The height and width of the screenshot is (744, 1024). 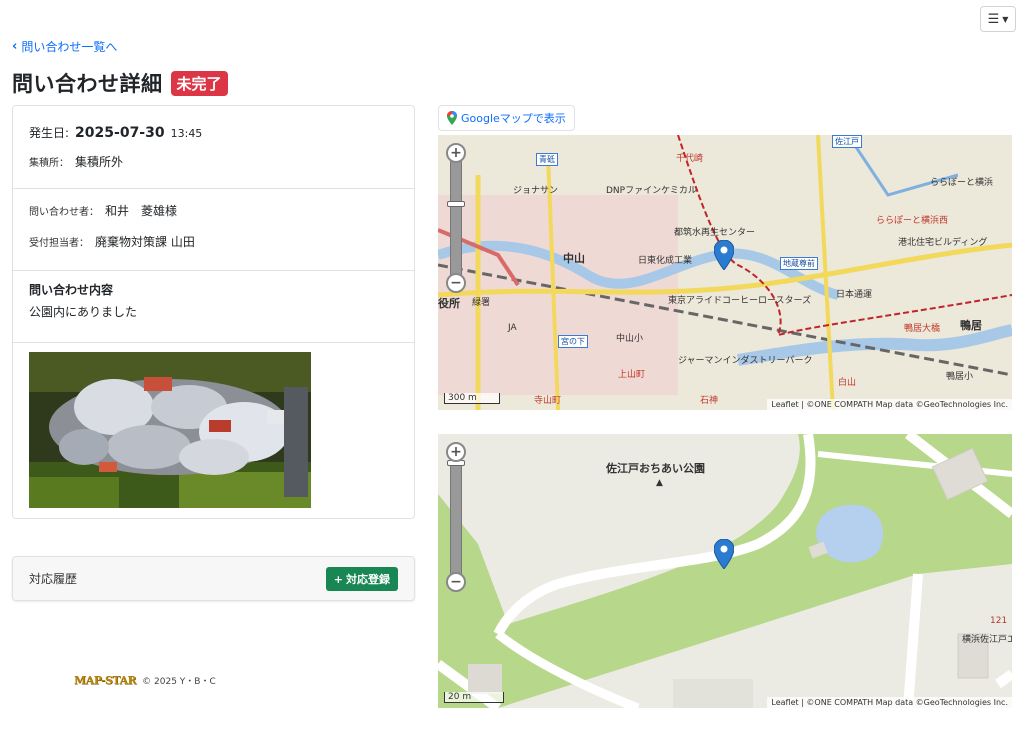 I want to click on content-section: 問い合わせ内容 公園内にありました, so click(x=213, y=307).